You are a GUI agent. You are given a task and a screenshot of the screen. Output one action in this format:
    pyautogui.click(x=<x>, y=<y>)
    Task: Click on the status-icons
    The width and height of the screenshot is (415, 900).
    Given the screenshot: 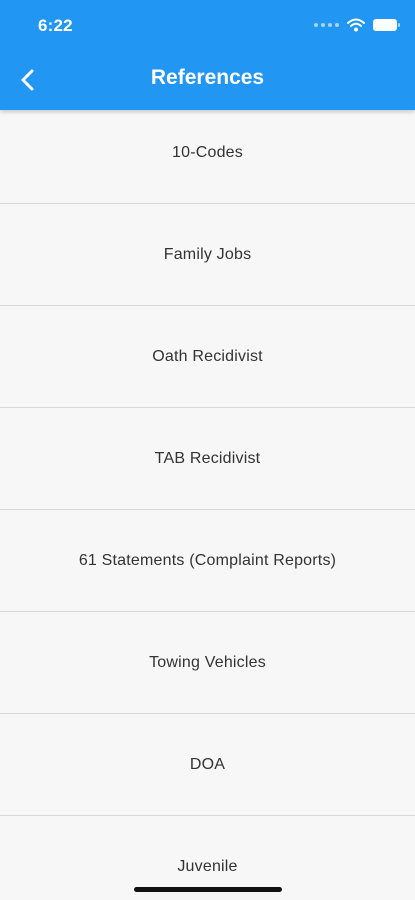 What is the action you would take?
    pyautogui.click(x=357, y=25)
    